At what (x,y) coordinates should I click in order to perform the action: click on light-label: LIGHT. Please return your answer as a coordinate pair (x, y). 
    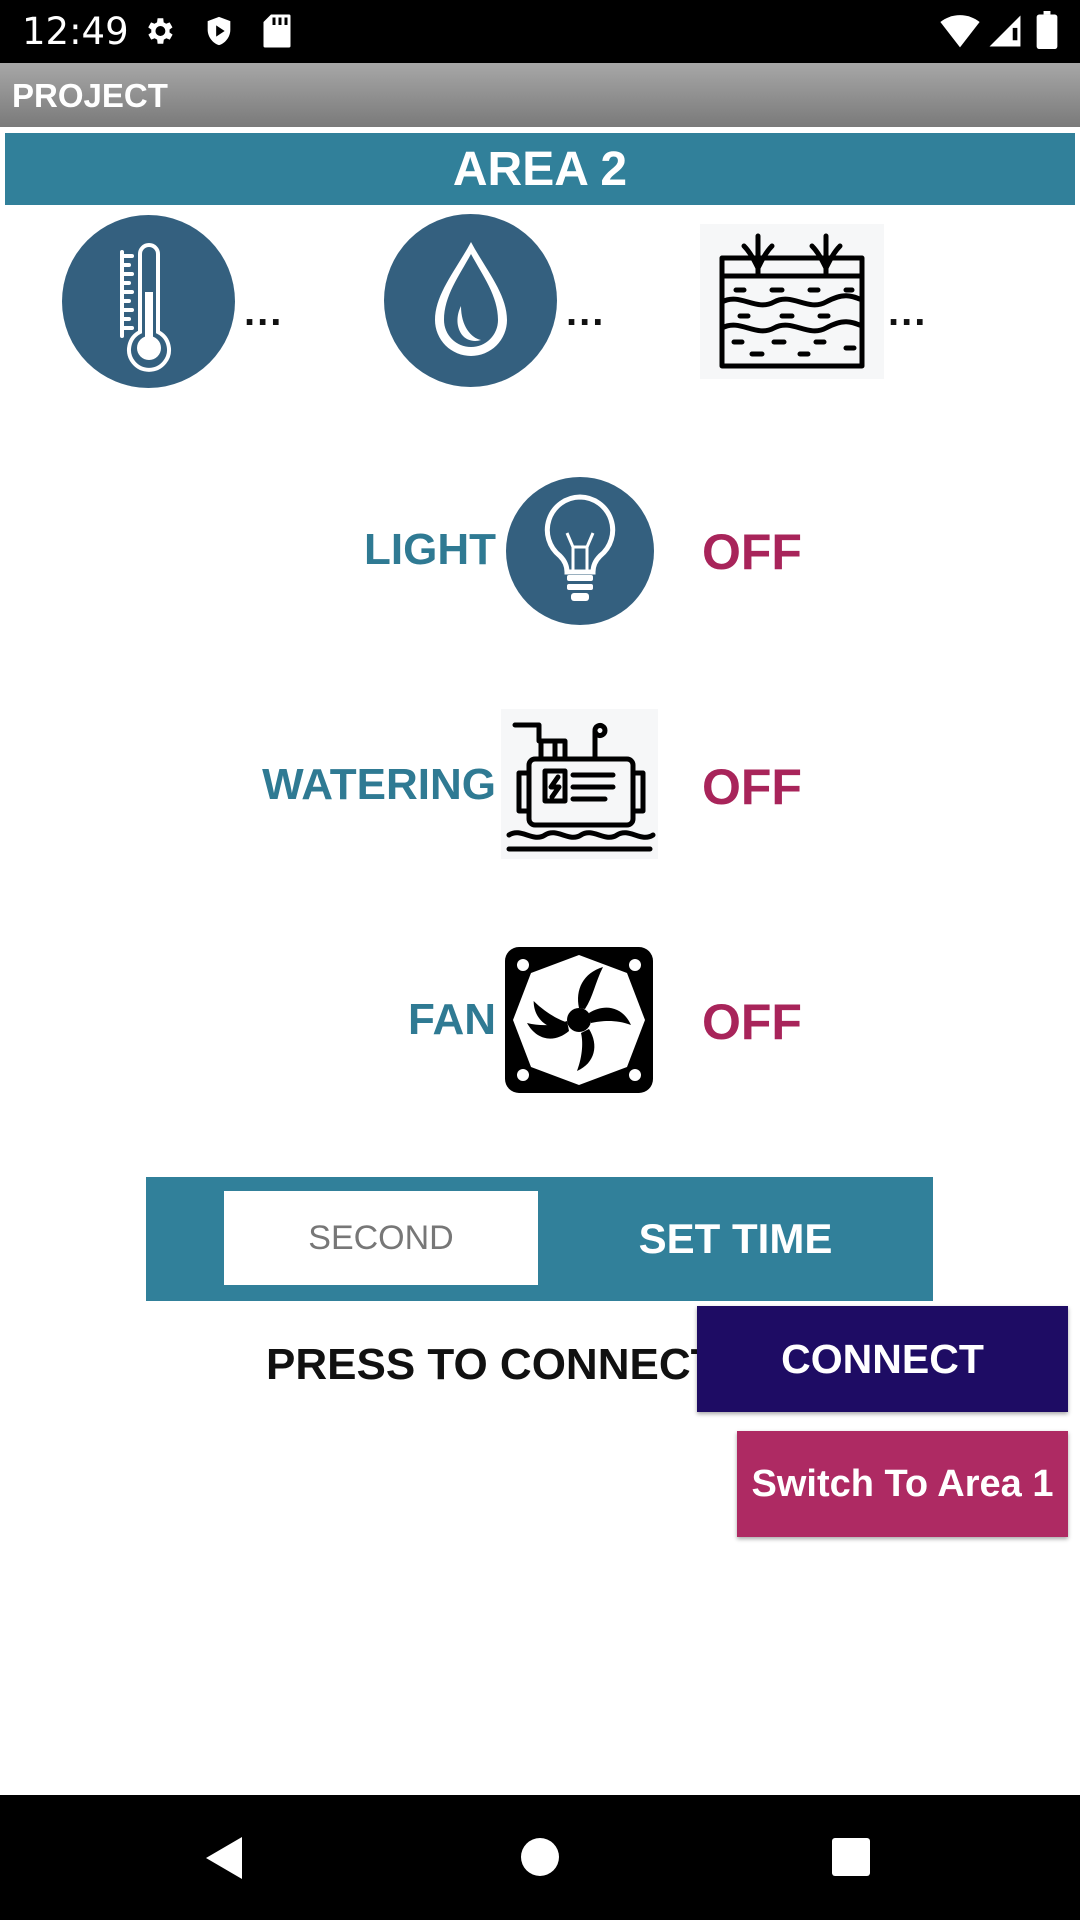
    Looking at the image, I should click on (430, 549).